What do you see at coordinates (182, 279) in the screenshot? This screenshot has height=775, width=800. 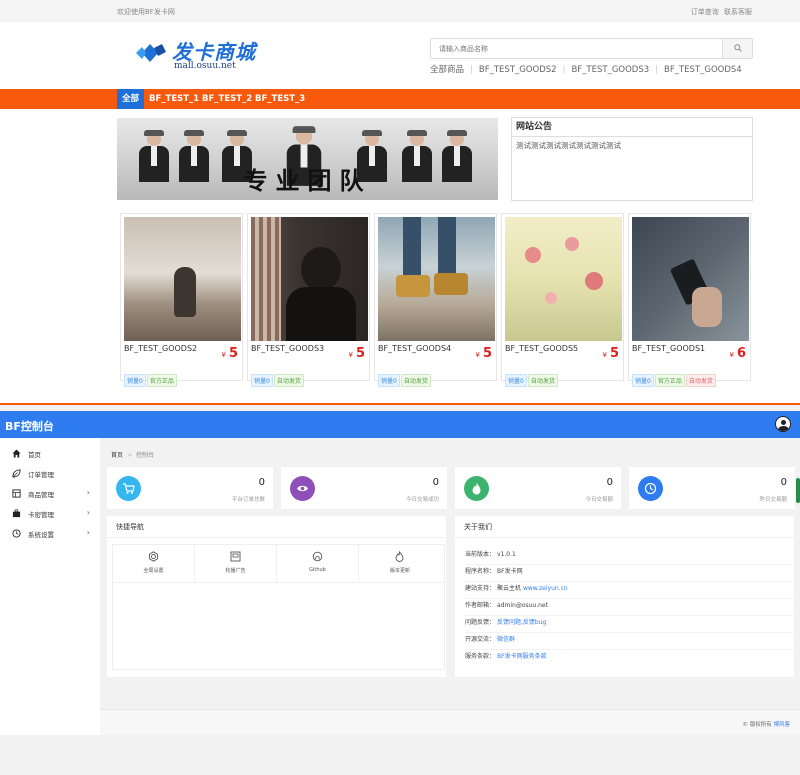 I see `goods-image-mountain` at bounding box center [182, 279].